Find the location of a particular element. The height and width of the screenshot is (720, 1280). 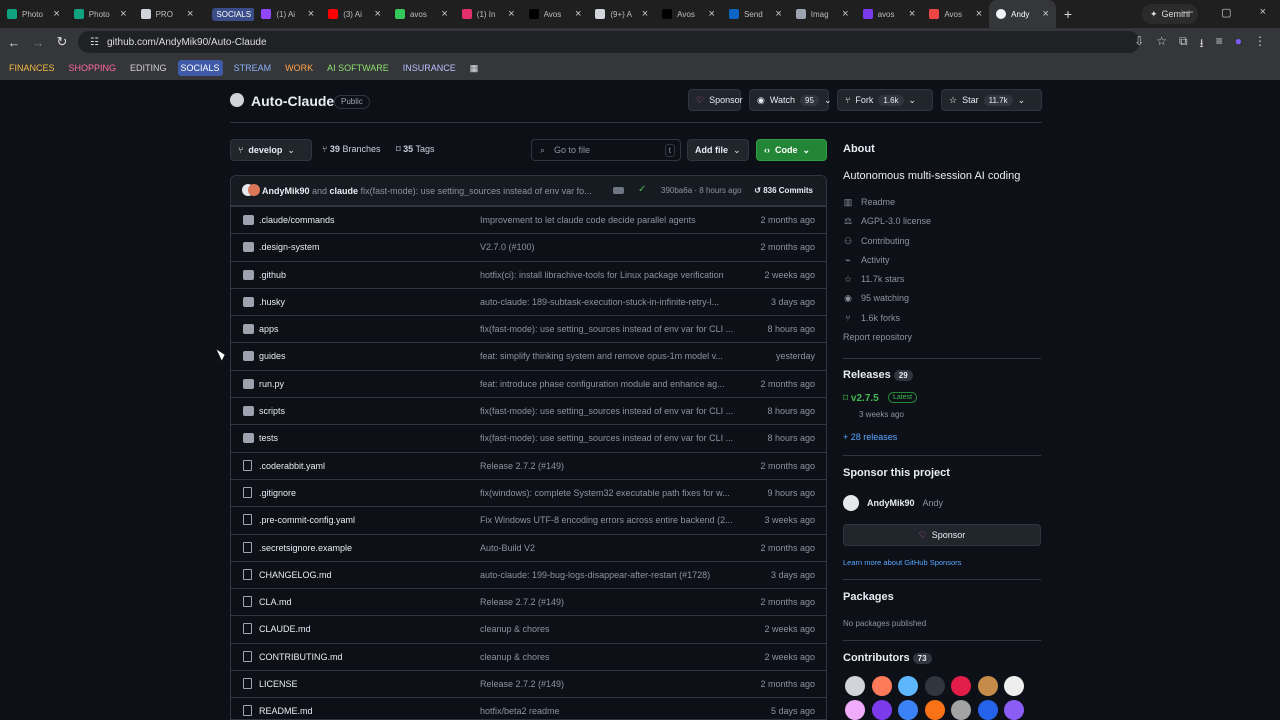

branch-selector: ⑂ develop ⌄ is located at coordinates (271, 150).